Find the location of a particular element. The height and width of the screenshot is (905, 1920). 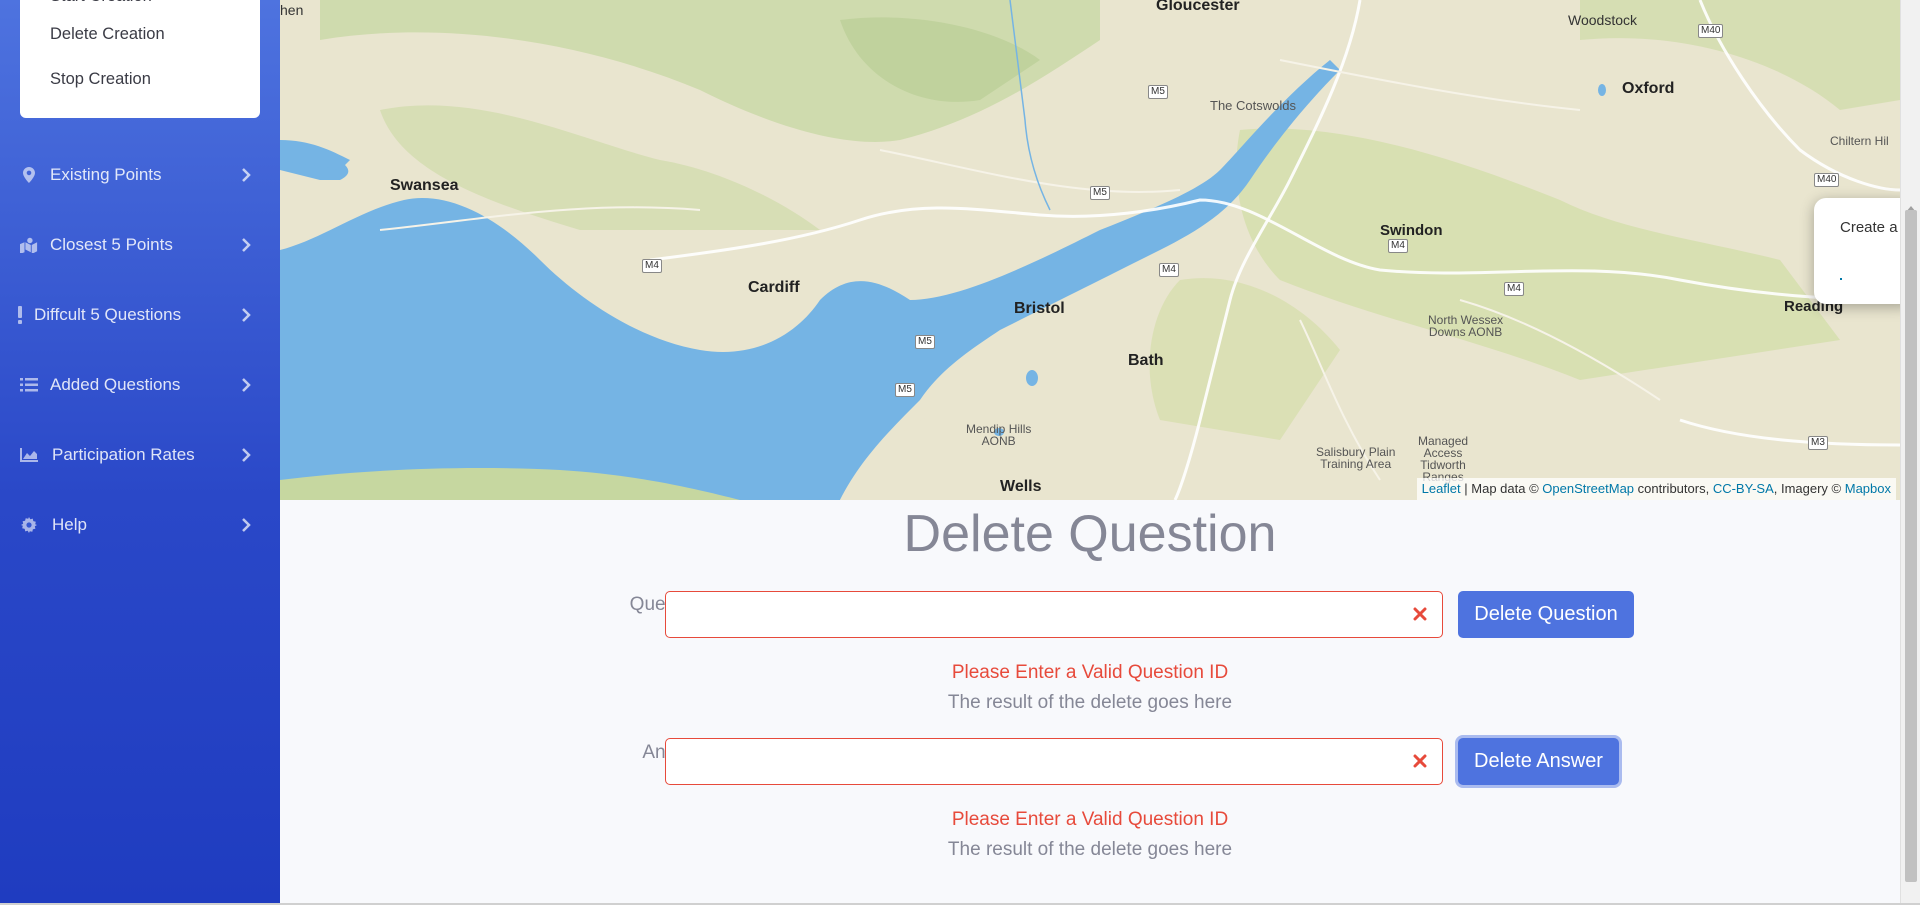

mapbox-link: Mapbox is located at coordinates (1868, 488).